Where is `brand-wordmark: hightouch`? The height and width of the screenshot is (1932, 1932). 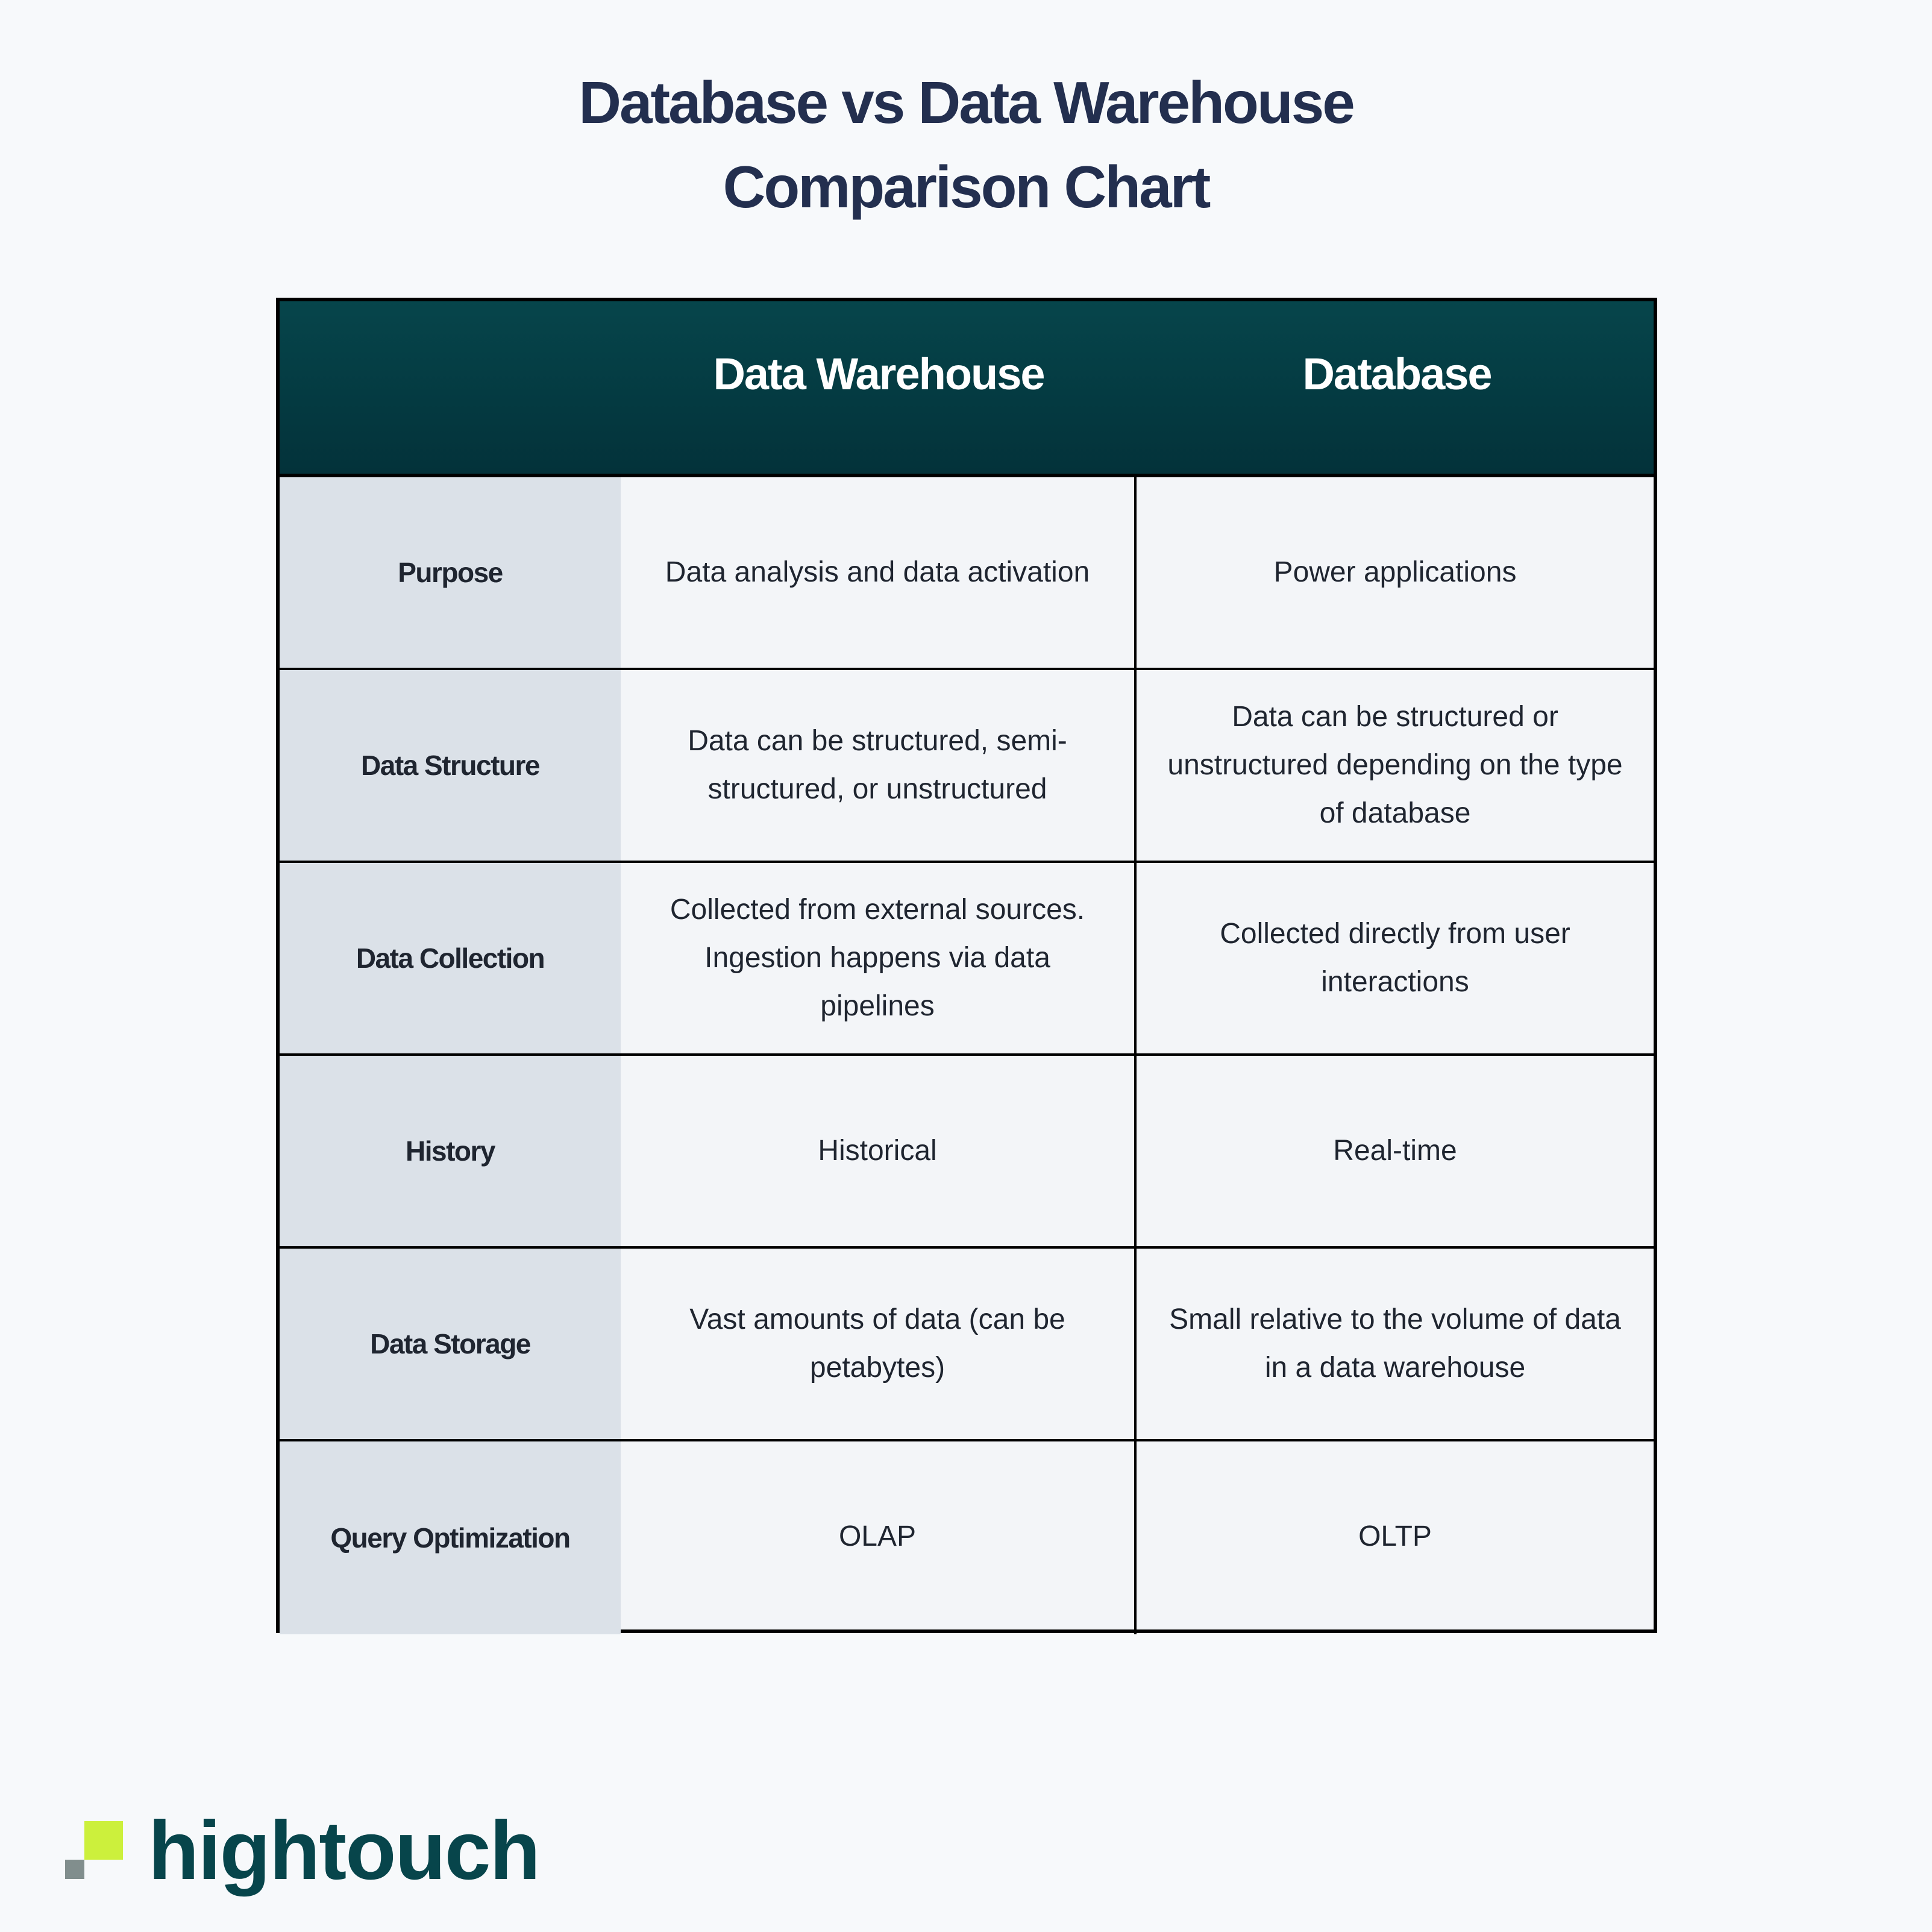 brand-wordmark: hightouch is located at coordinates (344, 1850).